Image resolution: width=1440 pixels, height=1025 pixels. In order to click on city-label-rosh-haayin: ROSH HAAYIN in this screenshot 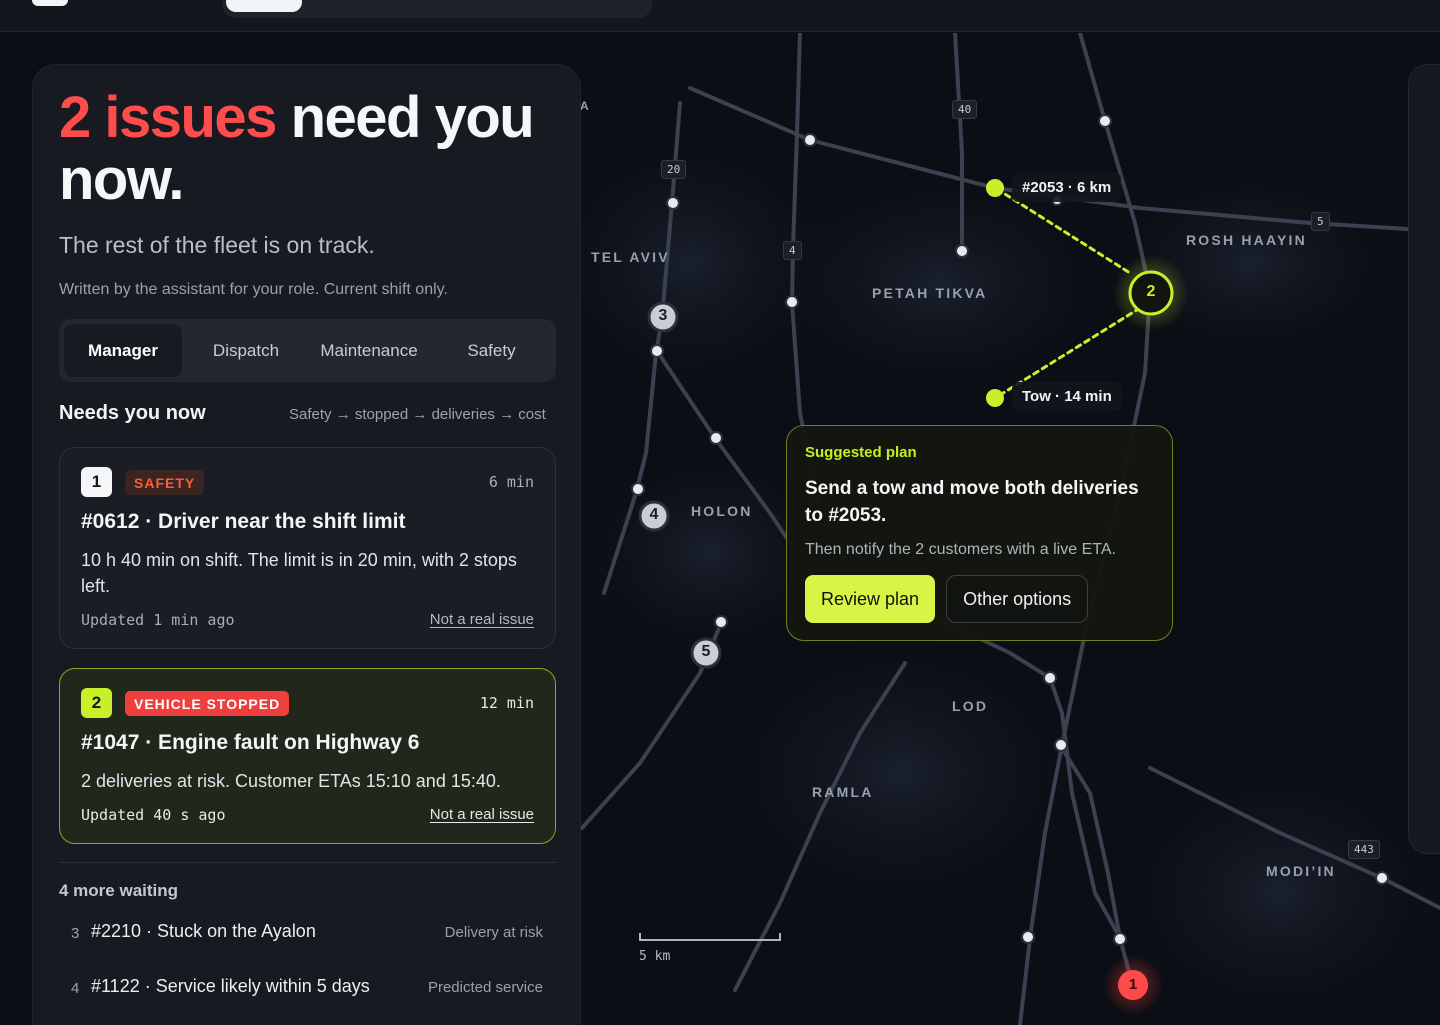, I will do `click(1246, 240)`.